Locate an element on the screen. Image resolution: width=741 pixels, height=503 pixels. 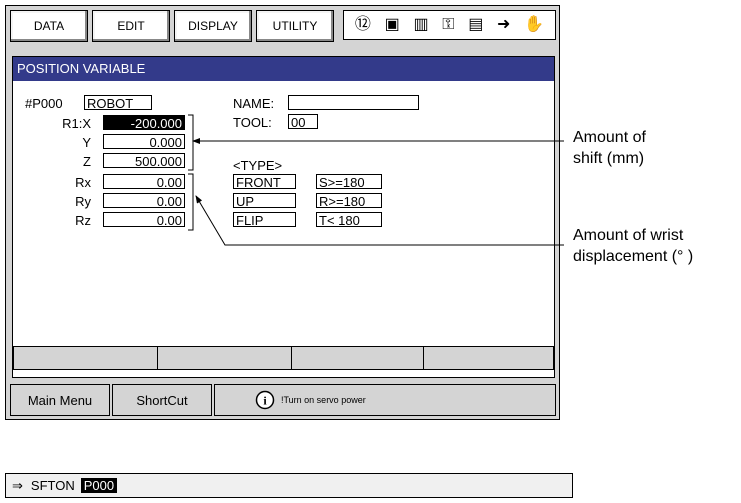
shift-annotation-line2: shift (mm) is located at coordinates (609, 158).